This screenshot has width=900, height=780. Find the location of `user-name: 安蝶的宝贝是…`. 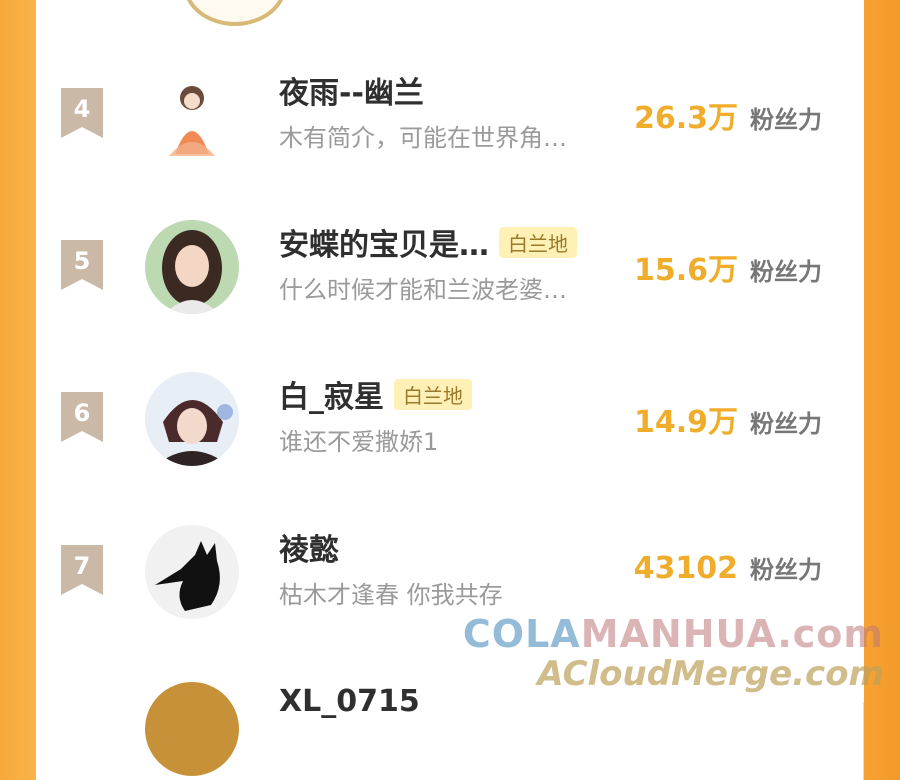

user-name: 安蝶的宝贝是… is located at coordinates (384, 242).